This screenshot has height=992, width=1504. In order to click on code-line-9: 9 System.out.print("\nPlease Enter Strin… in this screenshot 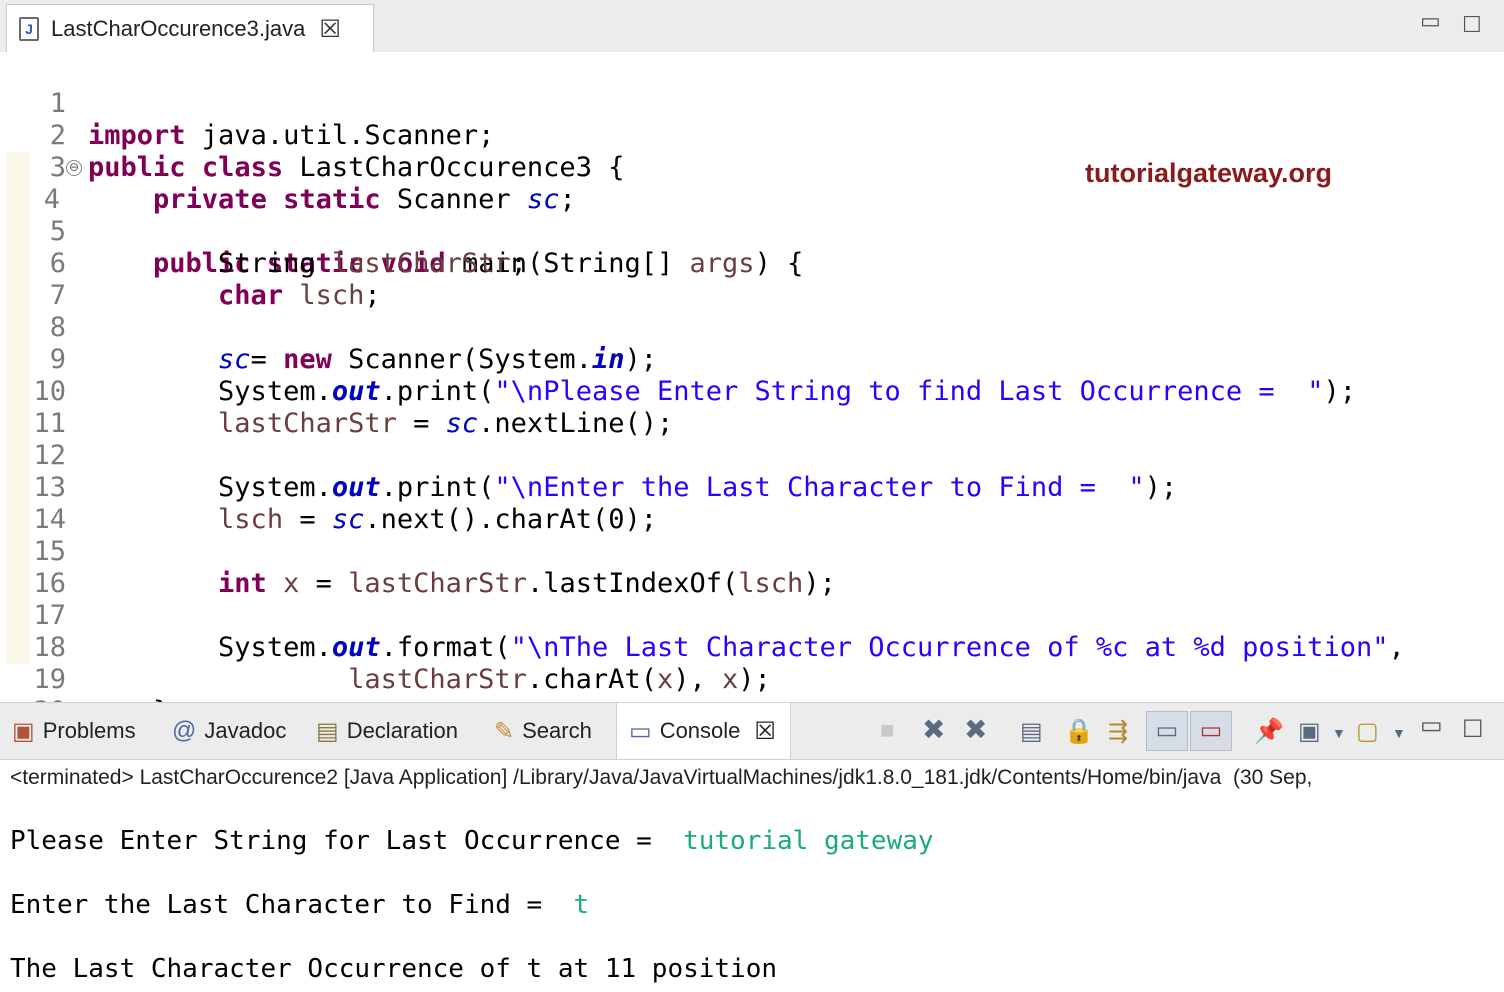, I will do `click(678, 359)`.